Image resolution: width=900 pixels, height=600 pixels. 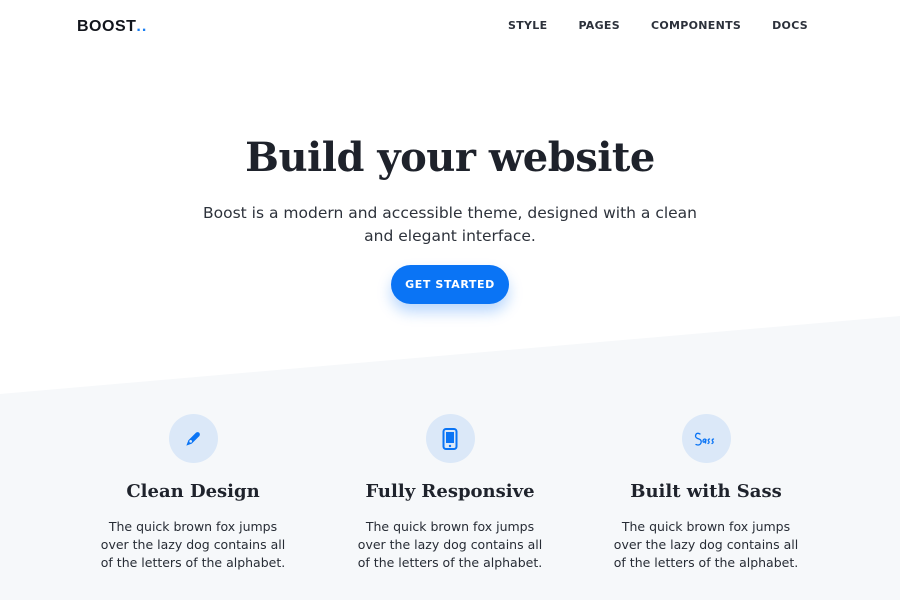 What do you see at coordinates (706, 438) in the screenshot?
I see `sass-icon` at bounding box center [706, 438].